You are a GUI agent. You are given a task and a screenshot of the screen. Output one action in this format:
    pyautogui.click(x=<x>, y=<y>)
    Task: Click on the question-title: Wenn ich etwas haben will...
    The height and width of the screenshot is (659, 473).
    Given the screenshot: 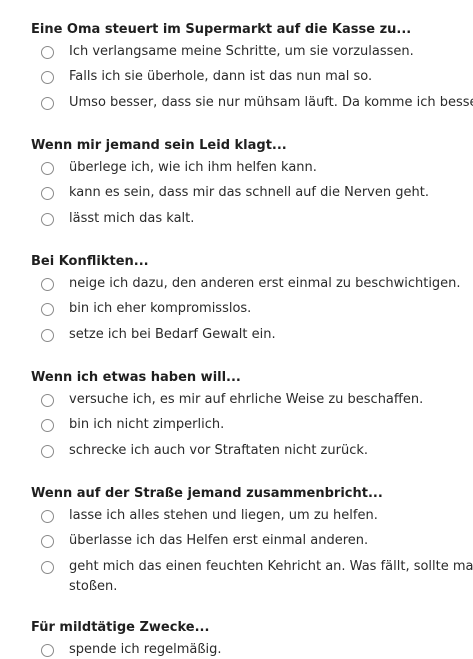 What is the action you would take?
    pyautogui.click(x=136, y=377)
    